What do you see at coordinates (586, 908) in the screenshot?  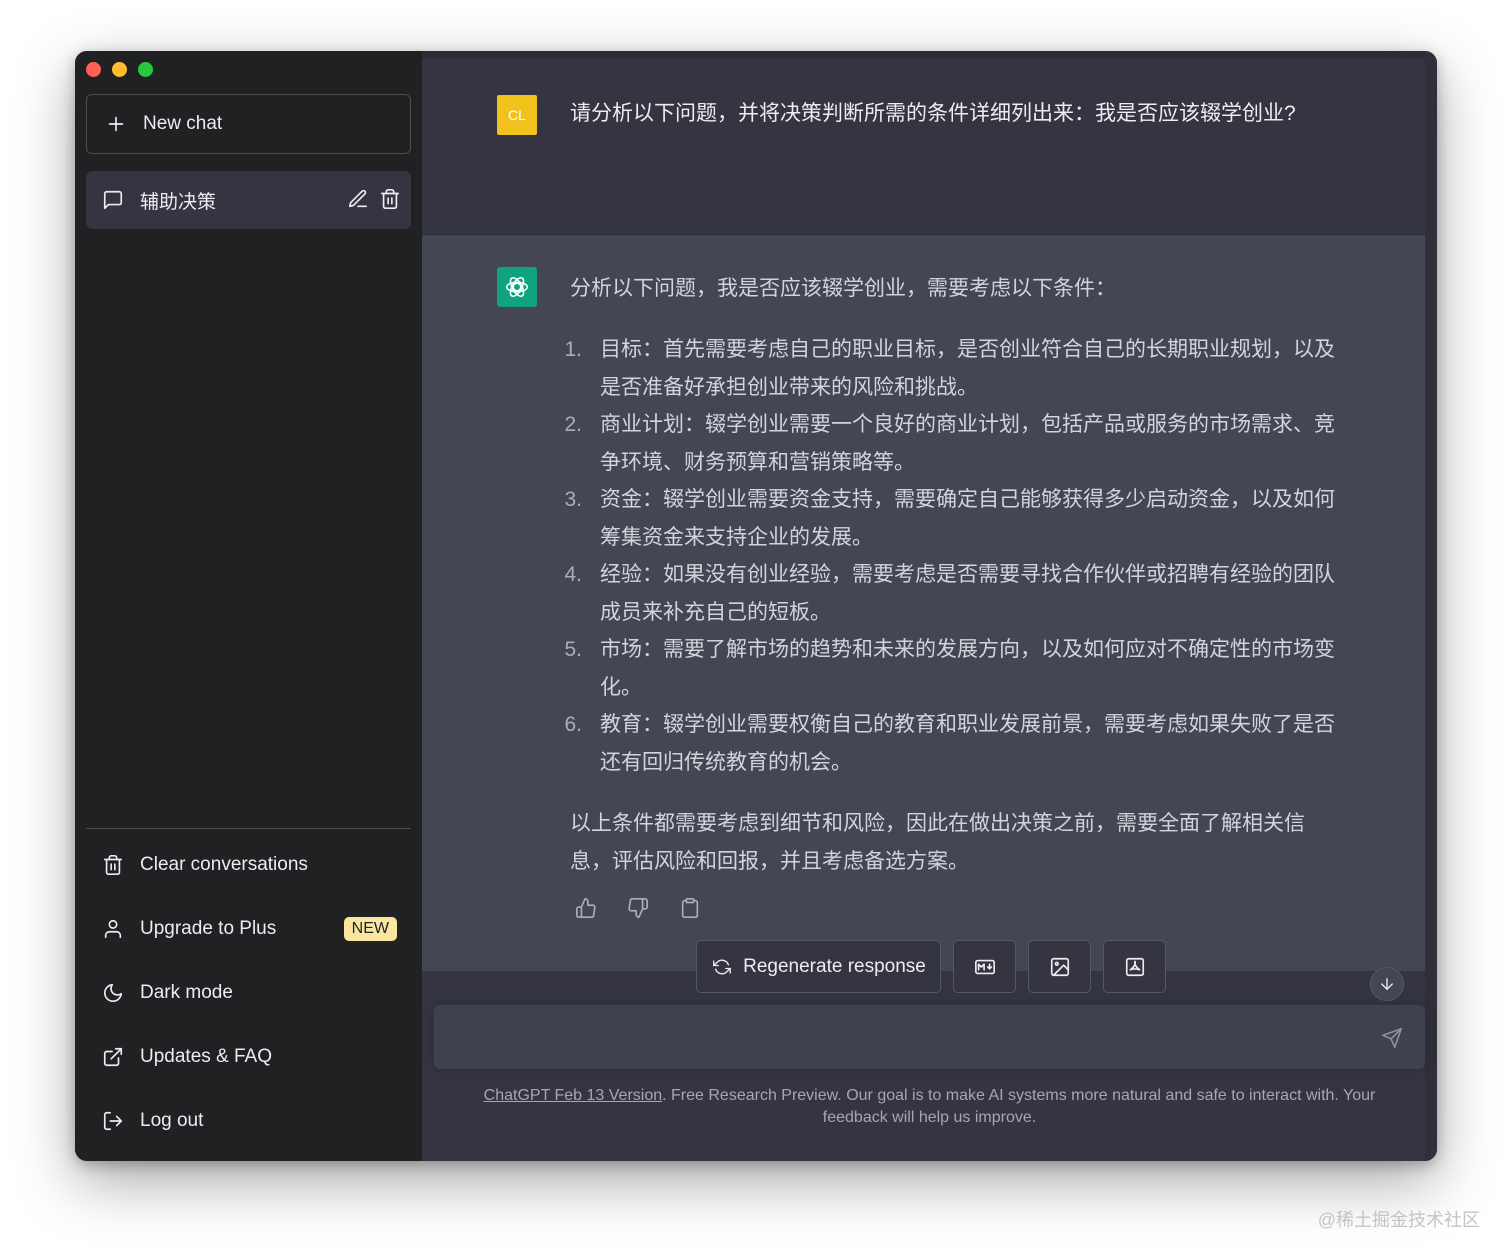 I see `thumbs-up-icon` at bounding box center [586, 908].